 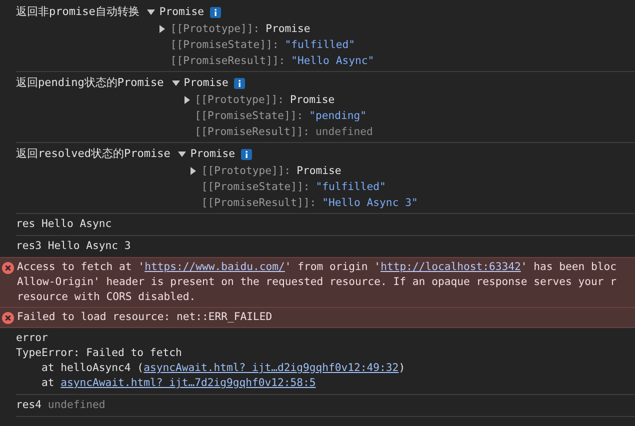 What do you see at coordinates (64, 224) in the screenshot?
I see `log-text: res Hello Async` at bounding box center [64, 224].